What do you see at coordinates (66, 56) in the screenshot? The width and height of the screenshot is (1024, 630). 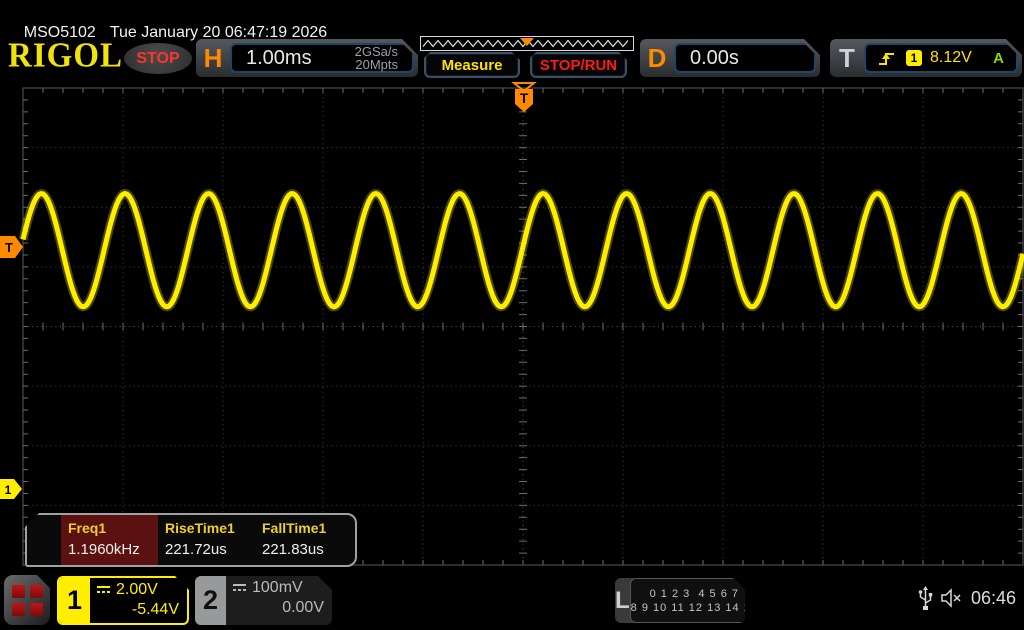 I see `rigol-logo: RIGOL` at bounding box center [66, 56].